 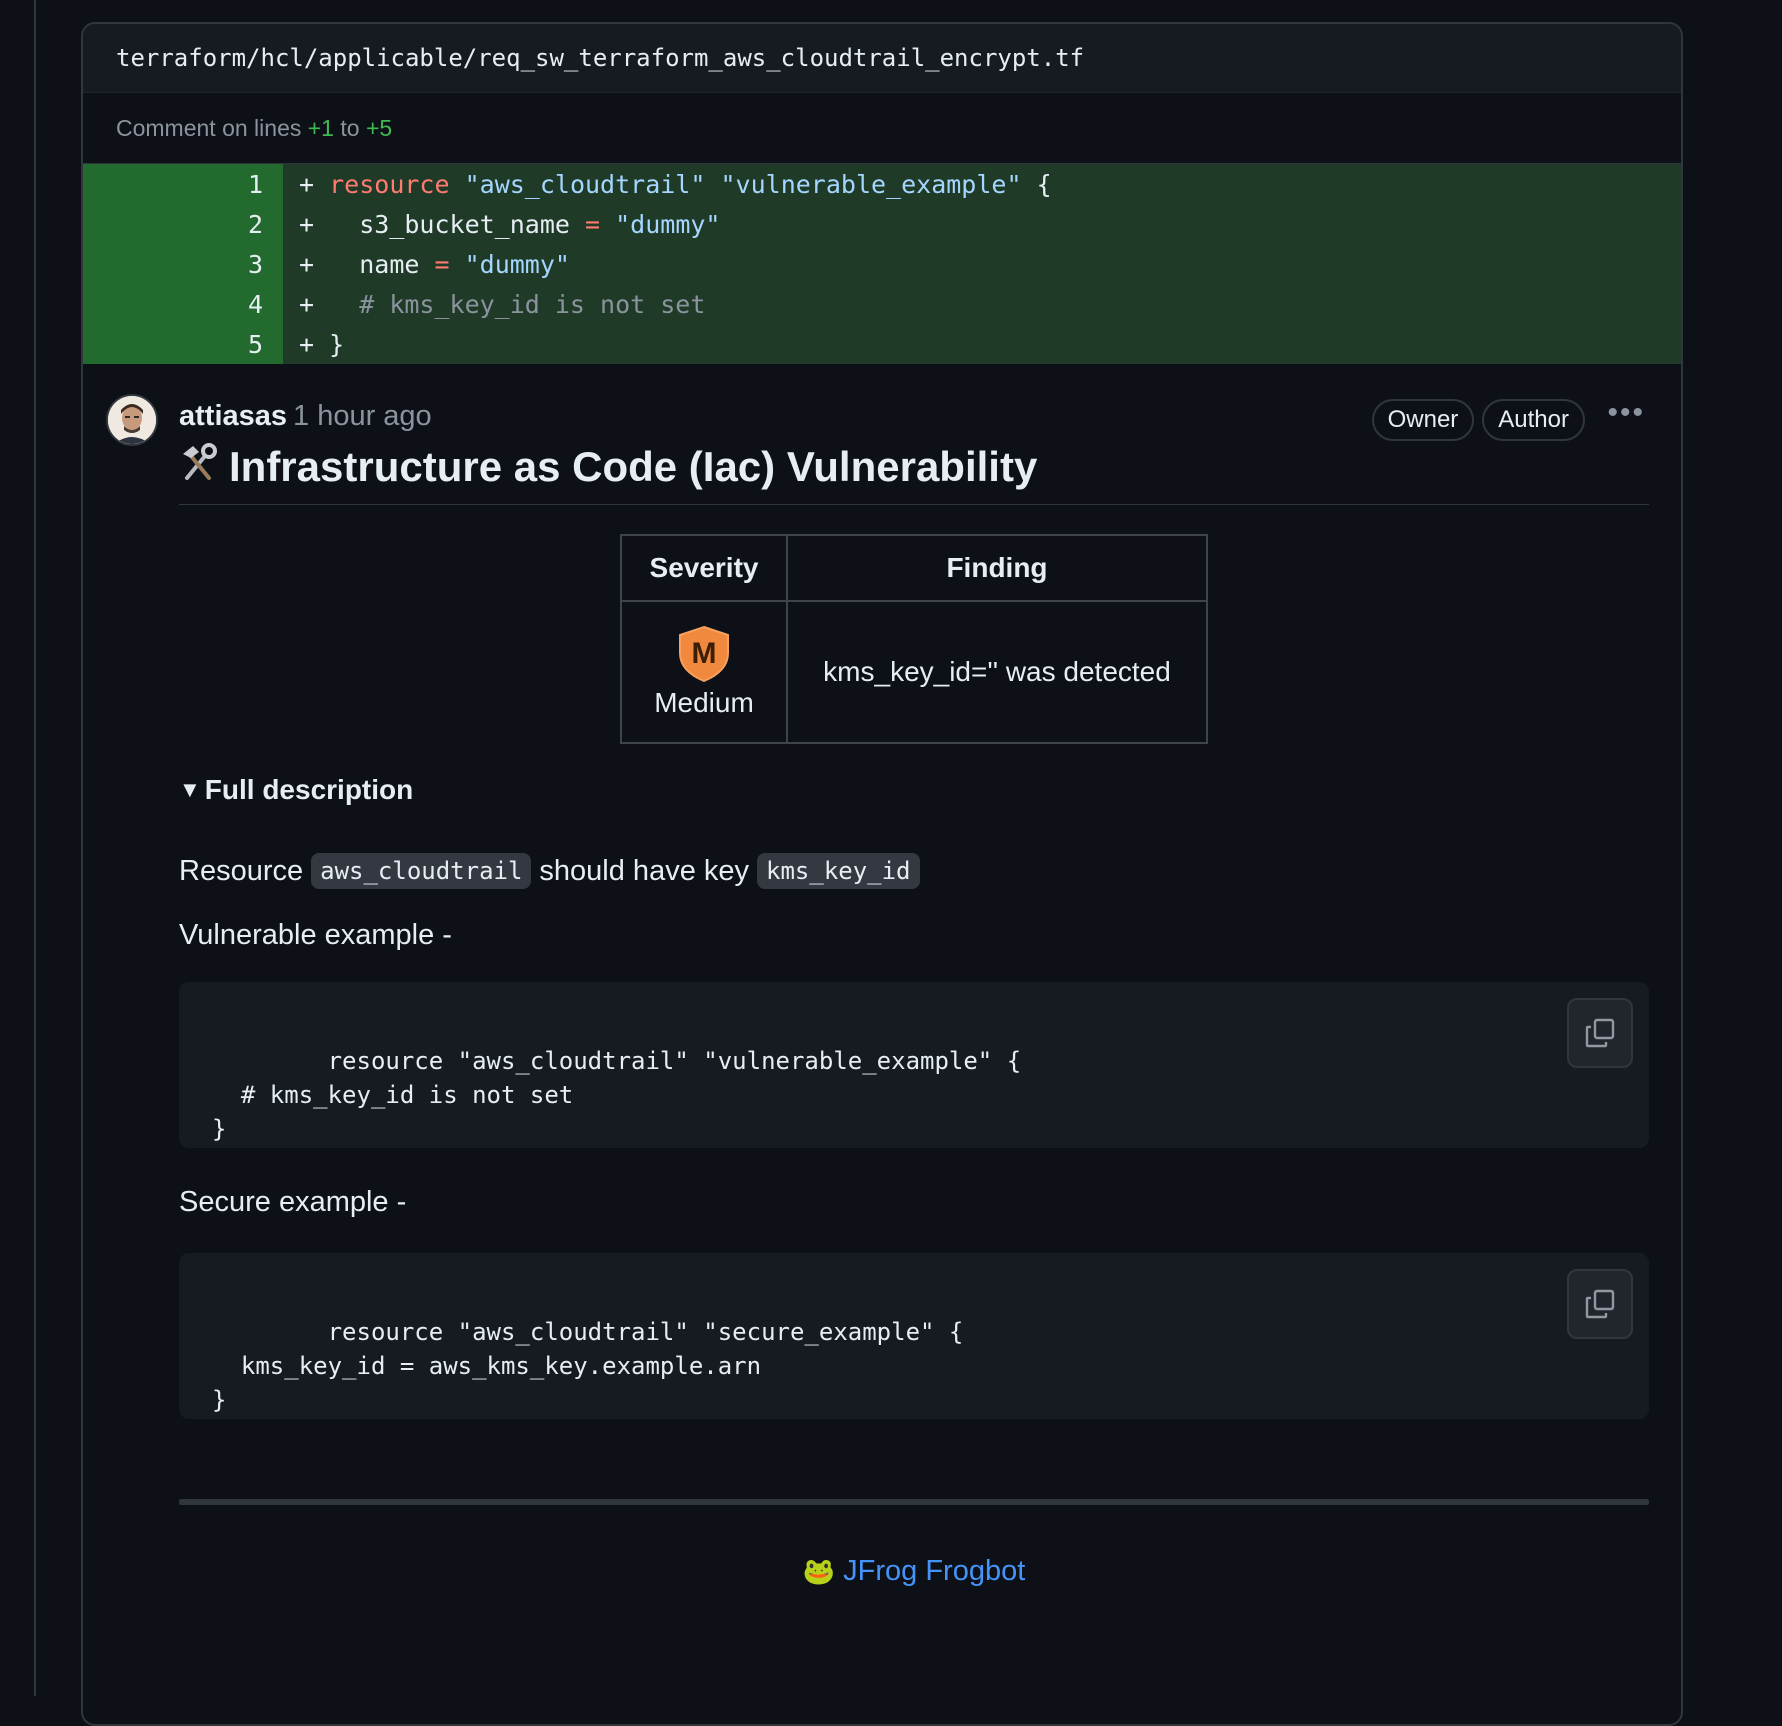 What do you see at coordinates (199, 467) in the screenshot?
I see `hammer-wrench-icon` at bounding box center [199, 467].